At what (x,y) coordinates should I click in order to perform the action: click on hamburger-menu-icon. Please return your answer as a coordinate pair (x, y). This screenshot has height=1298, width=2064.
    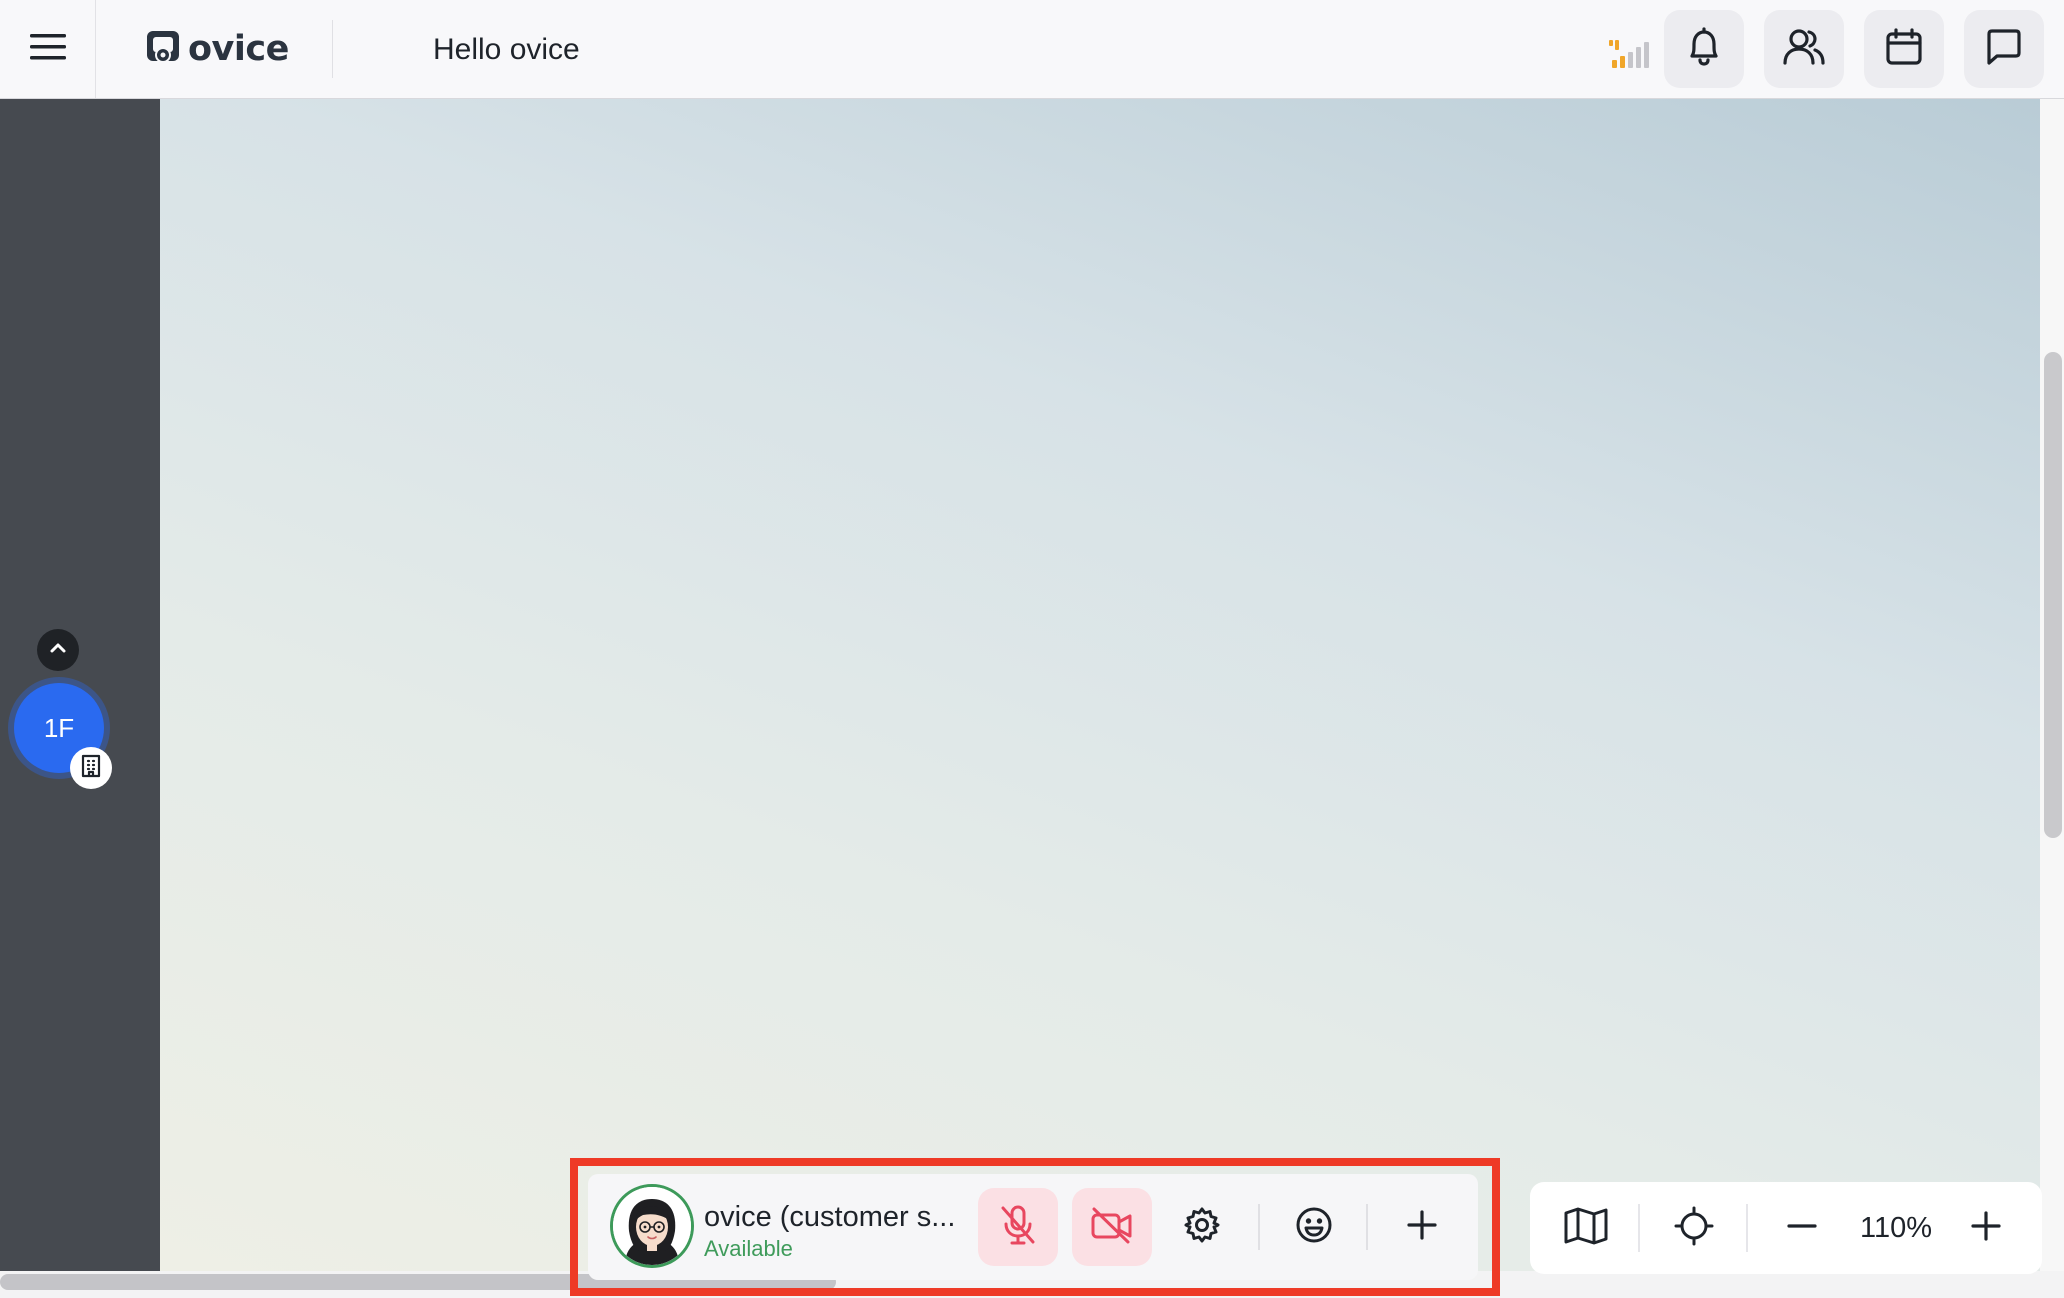
    Looking at the image, I should click on (47, 49).